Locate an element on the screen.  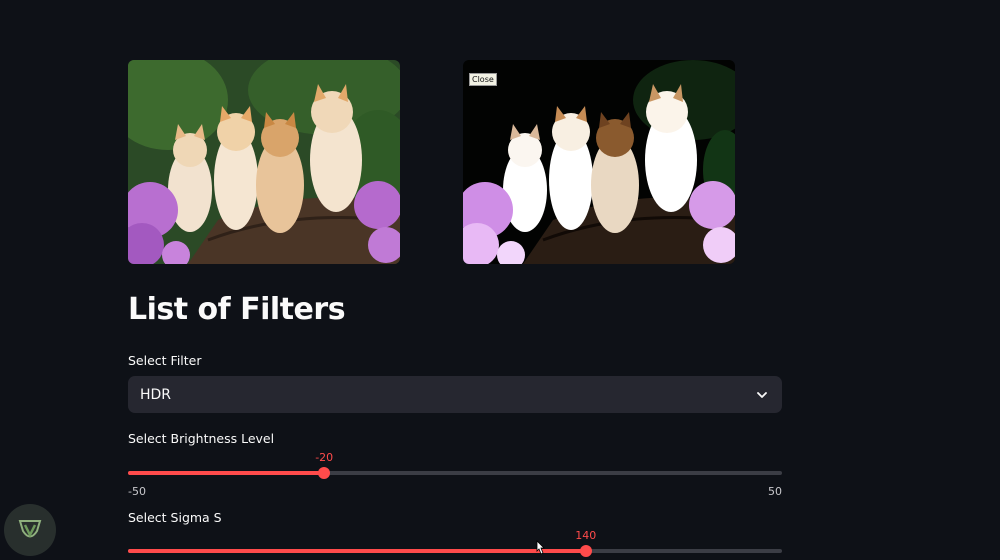
slider-value: -20 is located at coordinates (324, 457).